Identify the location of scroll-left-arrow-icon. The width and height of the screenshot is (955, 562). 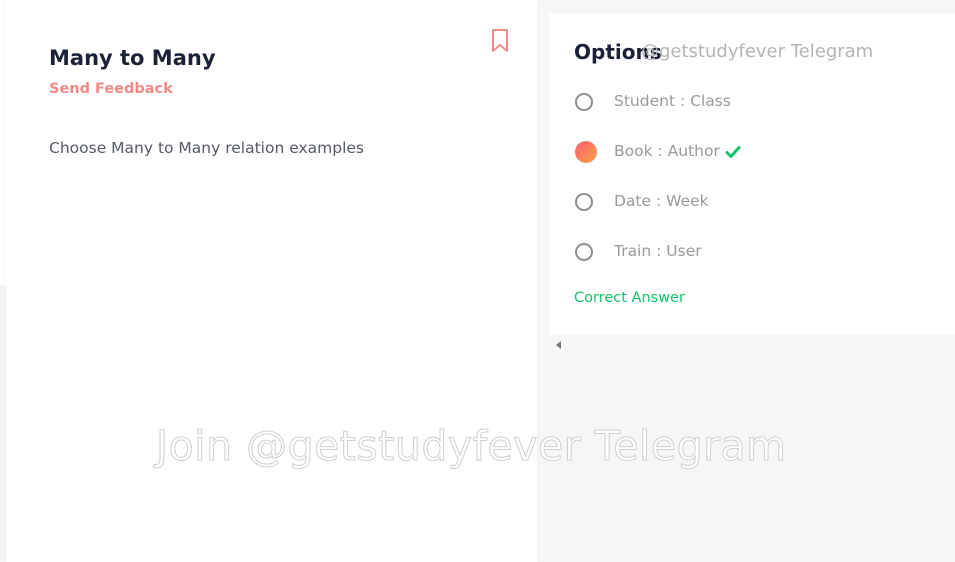
(558, 345).